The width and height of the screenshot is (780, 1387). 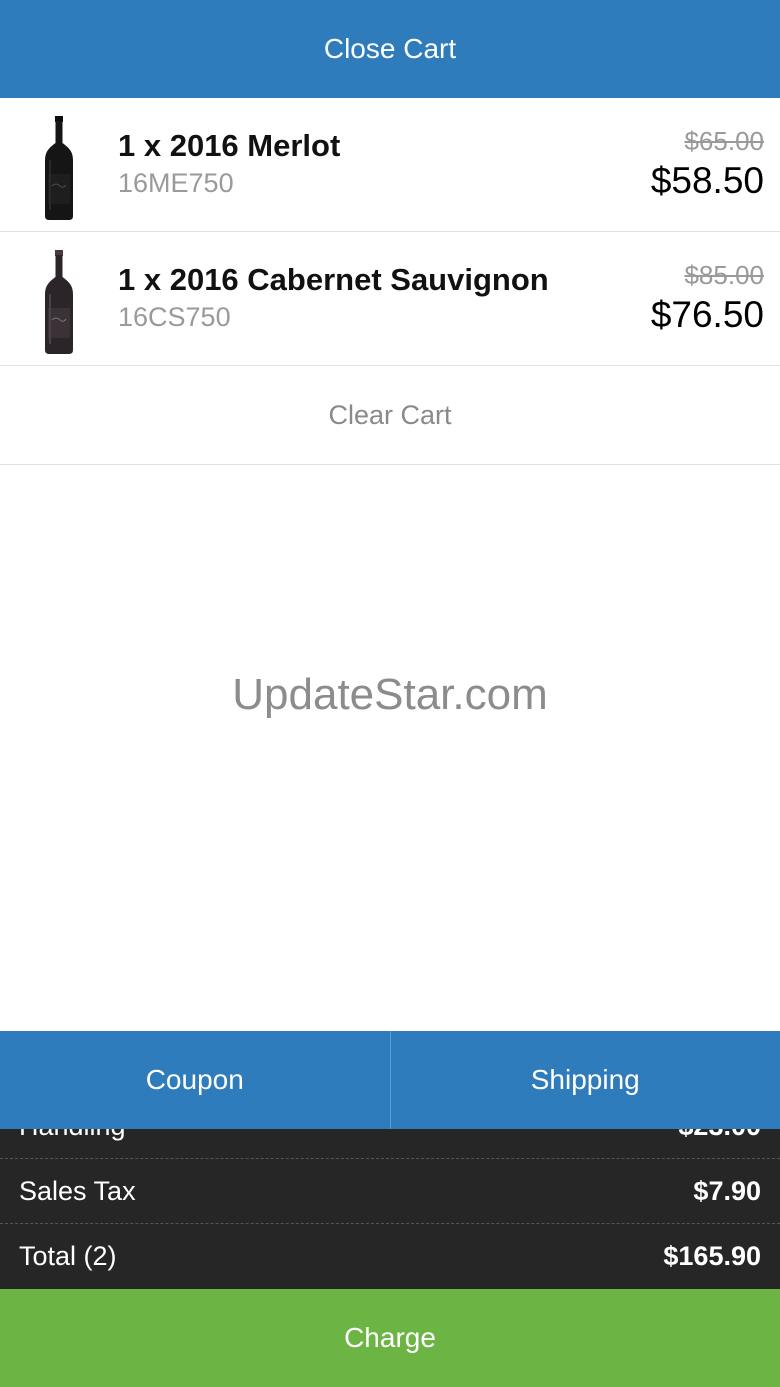 What do you see at coordinates (707, 180) in the screenshot?
I see `discounted-price: $58.50` at bounding box center [707, 180].